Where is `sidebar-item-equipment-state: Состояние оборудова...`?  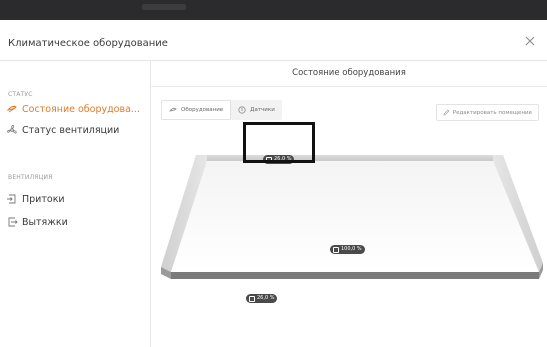
sidebar-item-equipment-state: Состояние оборудова... is located at coordinates (77, 109).